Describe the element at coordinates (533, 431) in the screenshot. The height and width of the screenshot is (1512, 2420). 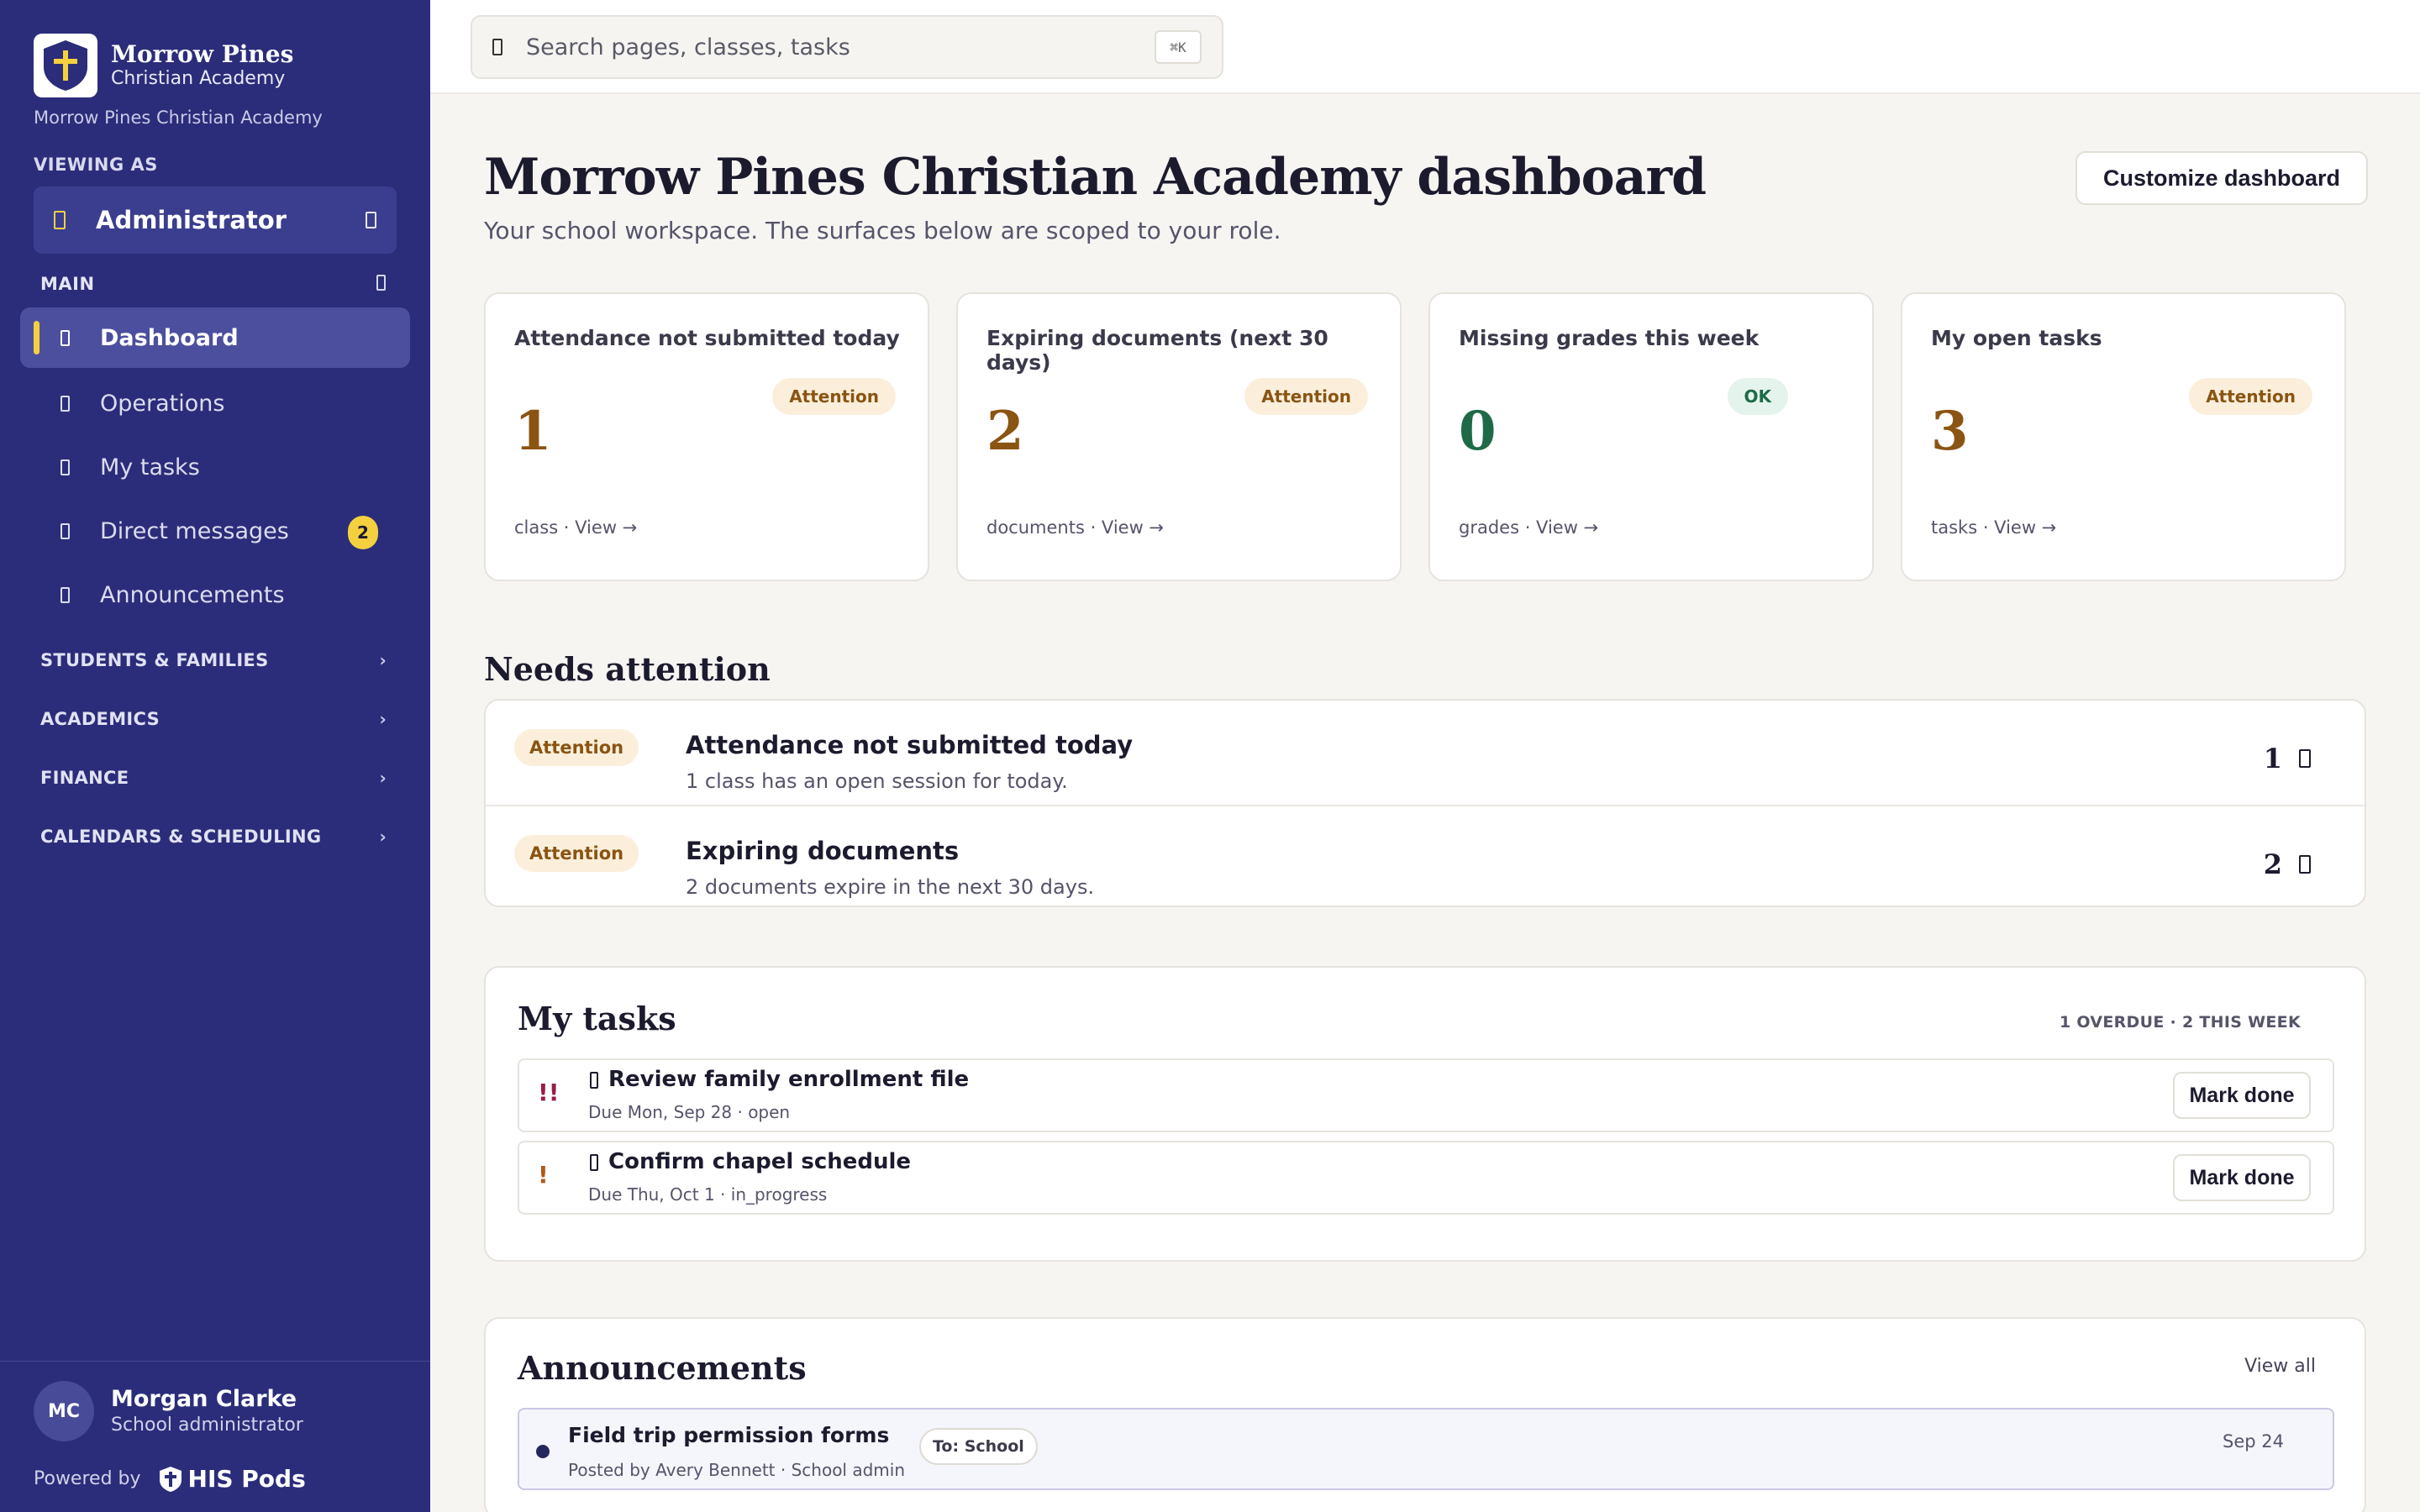
I see `kpi-value: 1` at that location.